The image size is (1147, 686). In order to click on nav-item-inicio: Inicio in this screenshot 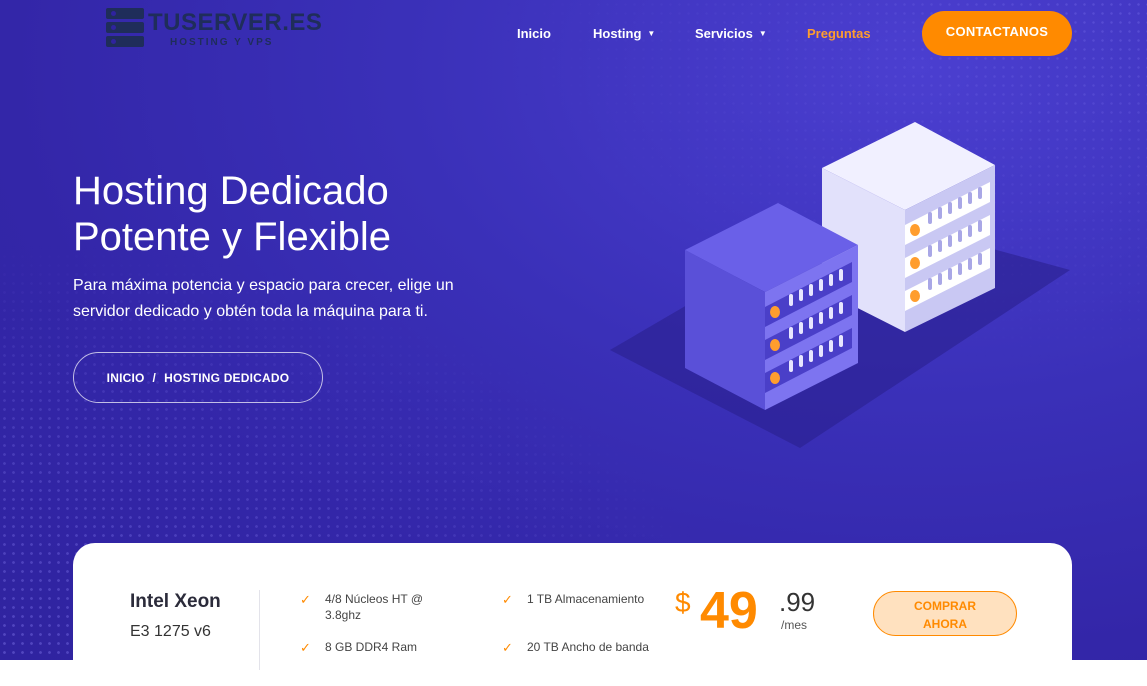, I will do `click(534, 34)`.